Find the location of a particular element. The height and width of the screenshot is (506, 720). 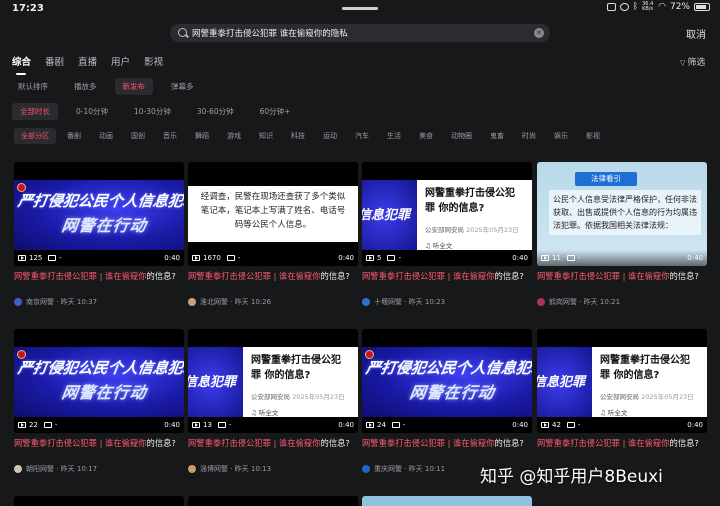

video-thumbnail: 严打侵犯公民个人信息犯罪 网警在行动 24 - 0:40 is located at coordinates (447, 381).